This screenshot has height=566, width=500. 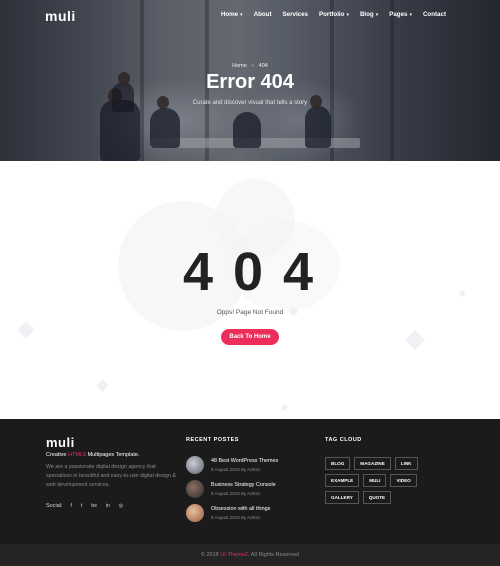 What do you see at coordinates (108, 506) in the screenshot?
I see `linkedin-icon: in` at bounding box center [108, 506].